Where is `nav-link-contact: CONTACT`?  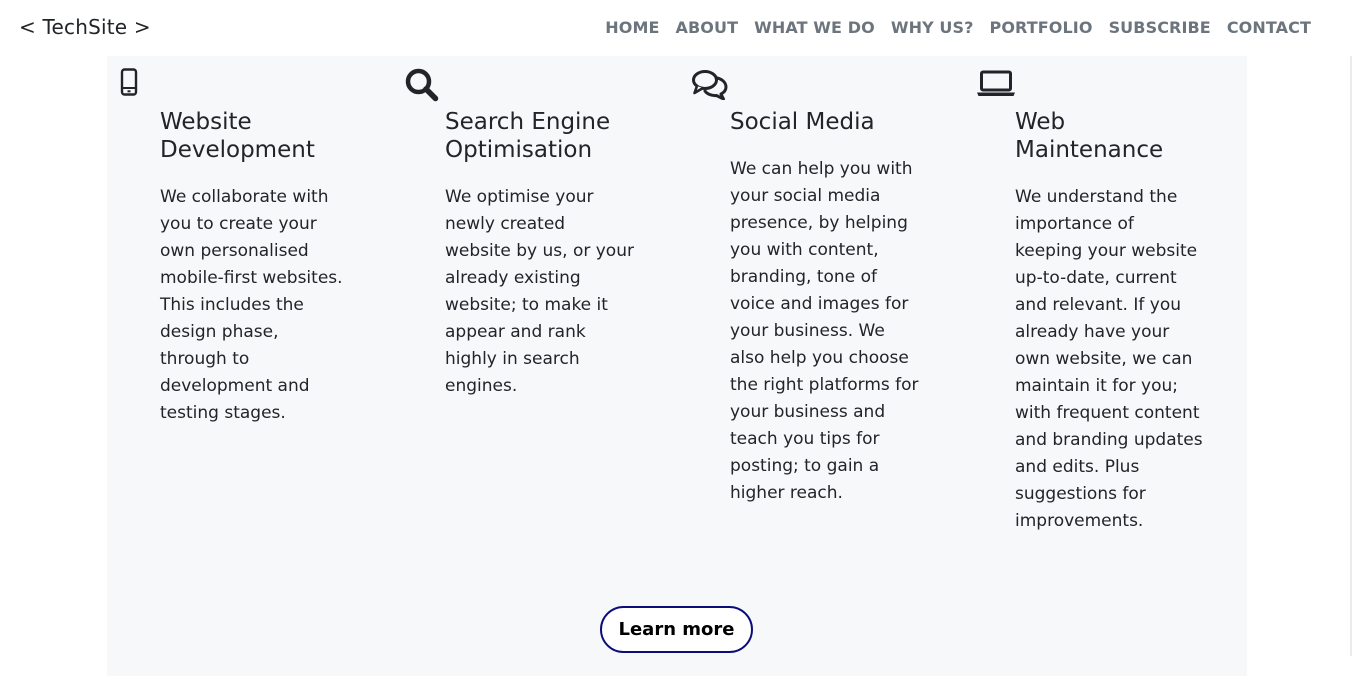 nav-link-contact: CONTACT is located at coordinates (1269, 27).